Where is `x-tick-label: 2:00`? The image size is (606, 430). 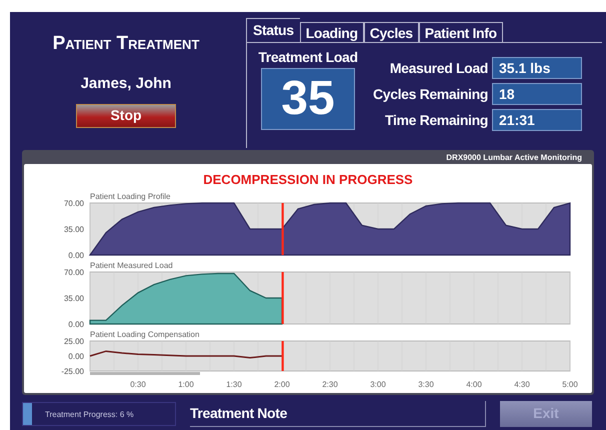 x-tick-label: 2:00 is located at coordinates (282, 384).